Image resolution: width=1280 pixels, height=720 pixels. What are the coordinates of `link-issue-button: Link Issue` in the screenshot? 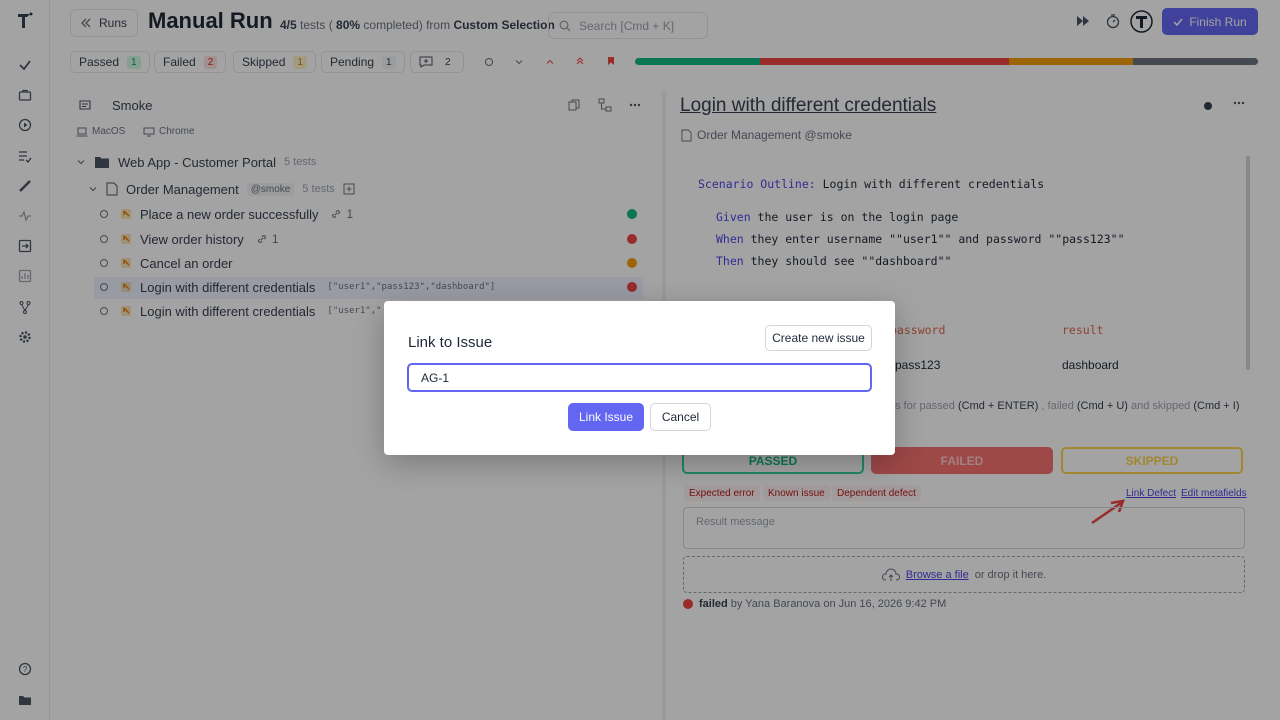 It's located at (606, 417).